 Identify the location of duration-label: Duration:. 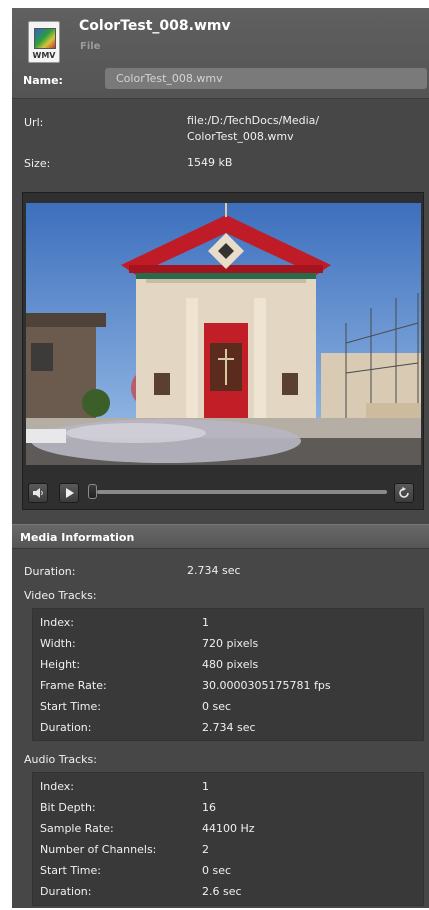
(50, 571).